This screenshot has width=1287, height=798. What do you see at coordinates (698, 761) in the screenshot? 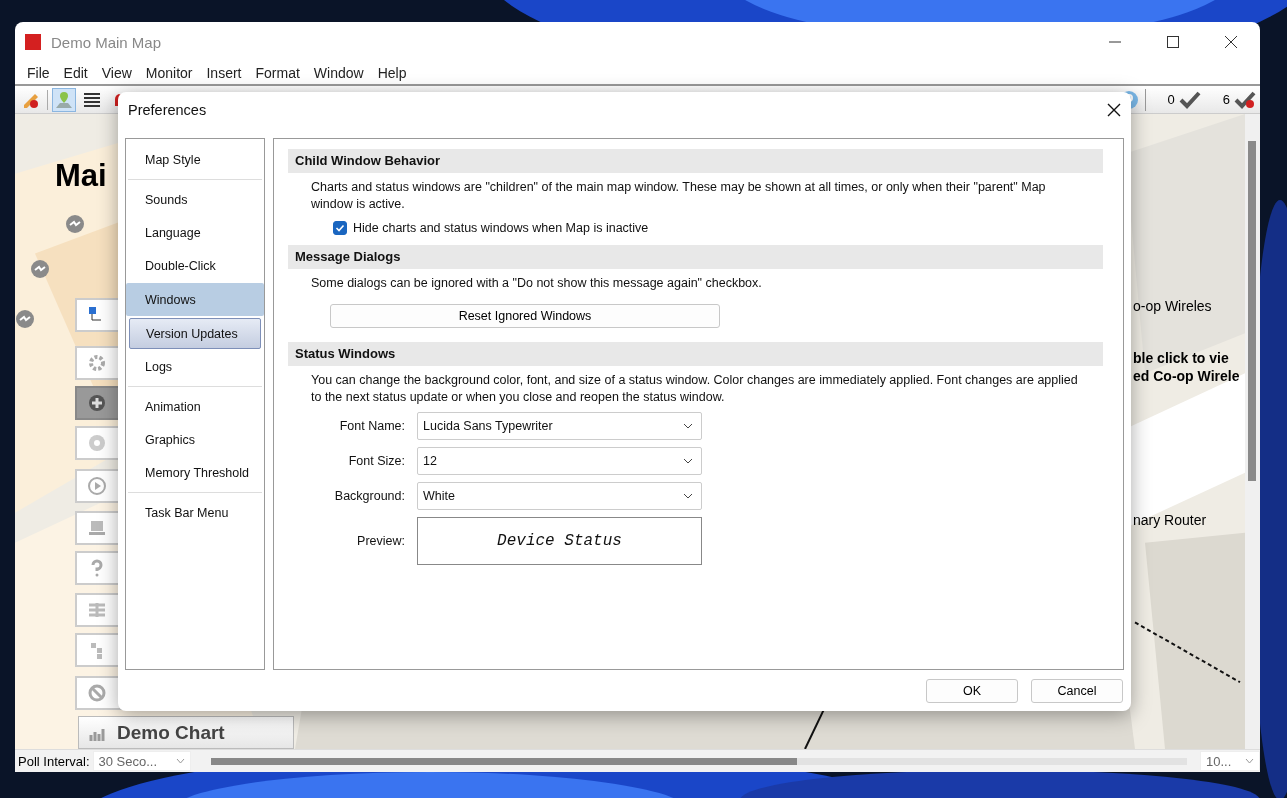
I see `horizontal-scrollbar` at bounding box center [698, 761].